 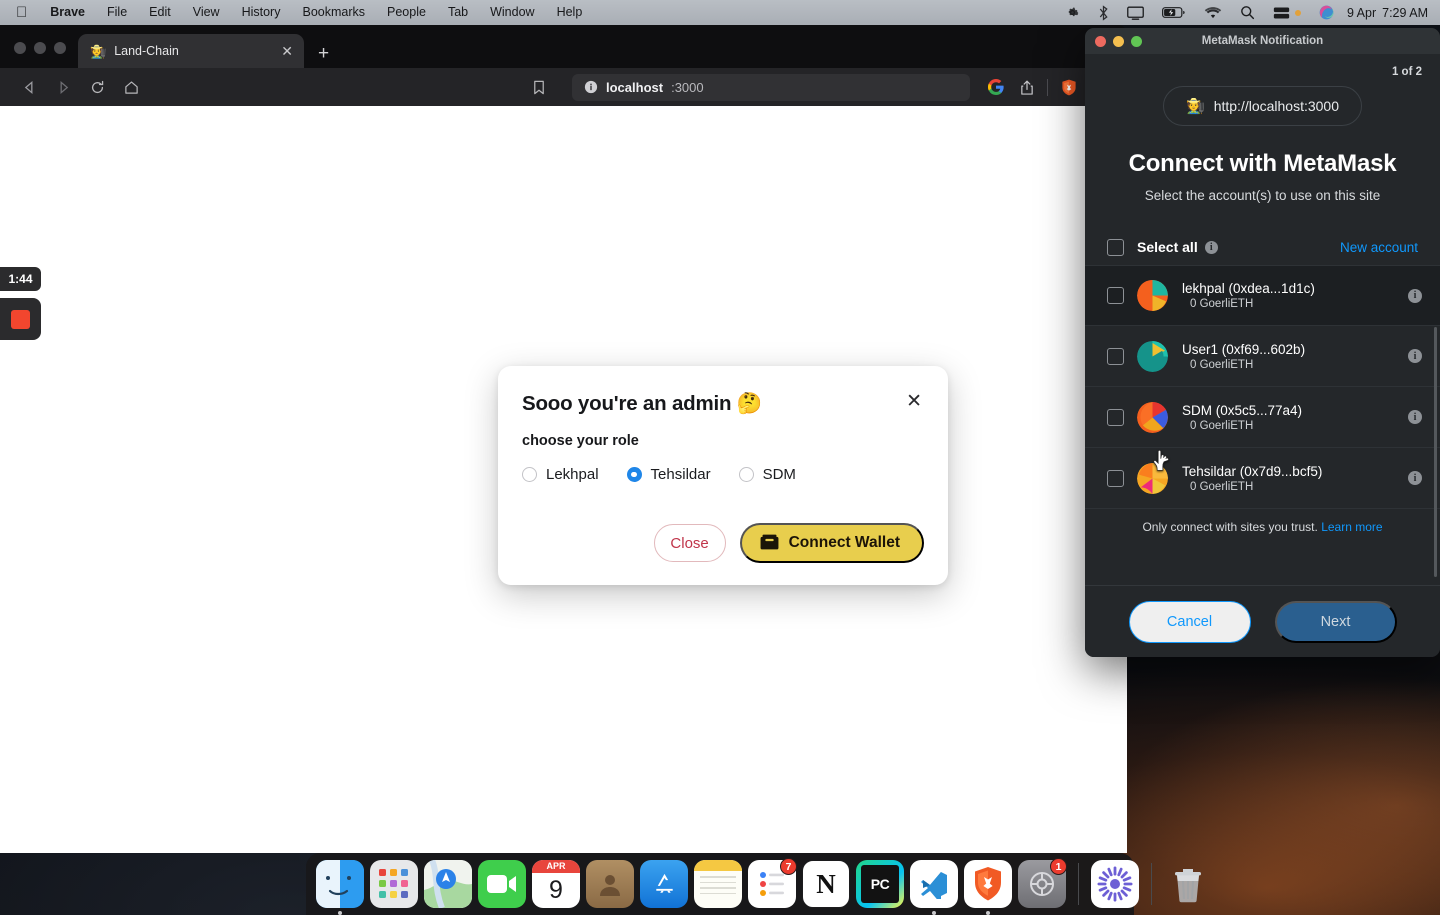 I want to click on dock-item-system-settings: 1, so click(x=1042, y=883).